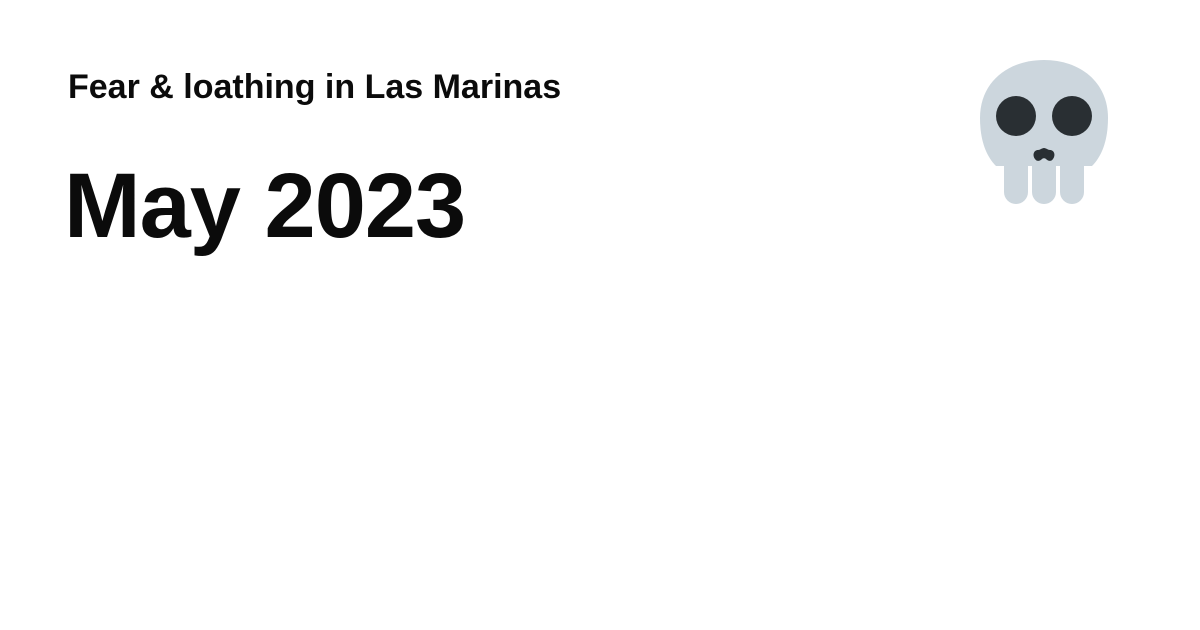  Describe the element at coordinates (265, 206) in the screenshot. I see `page-title: May 2023` at that location.